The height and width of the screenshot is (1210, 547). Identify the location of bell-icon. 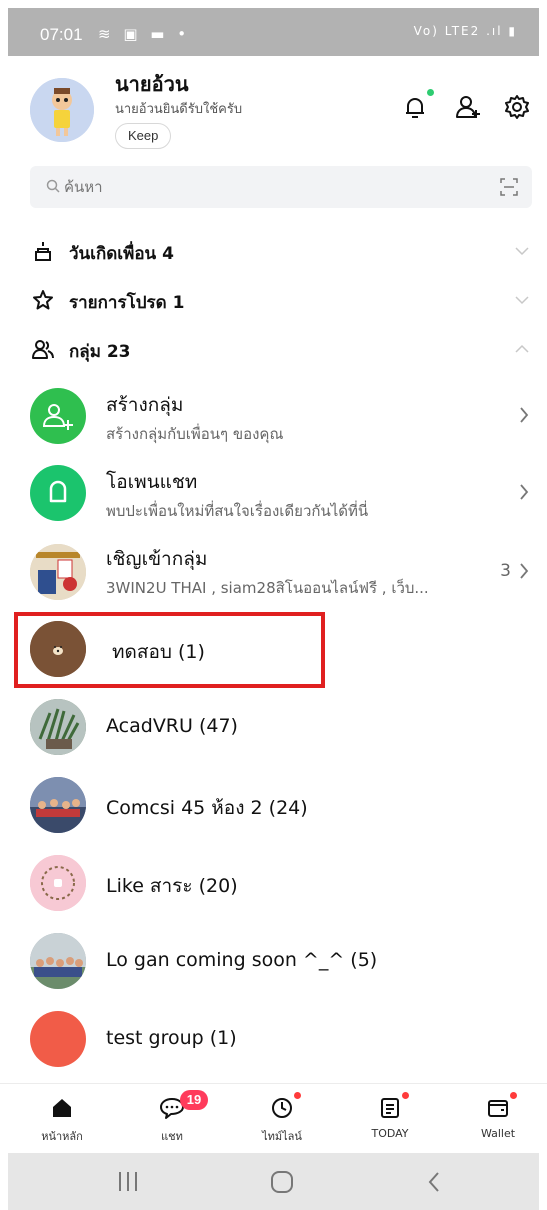
(415, 108).